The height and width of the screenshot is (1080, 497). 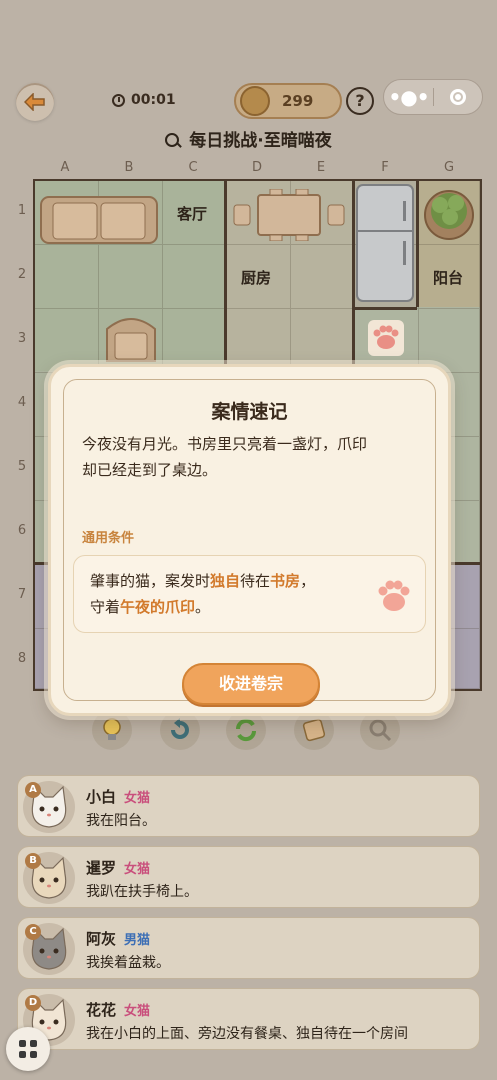 What do you see at coordinates (248, 806) in the screenshot?
I see `cat-card: A 小白 女猫我在阳台。` at bounding box center [248, 806].